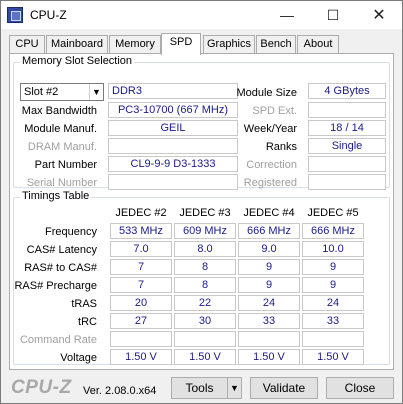  What do you see at coordinates (48, 15) in the screenshot?
I see `window-title: CPU-Z` at bounding box center [48, 15].